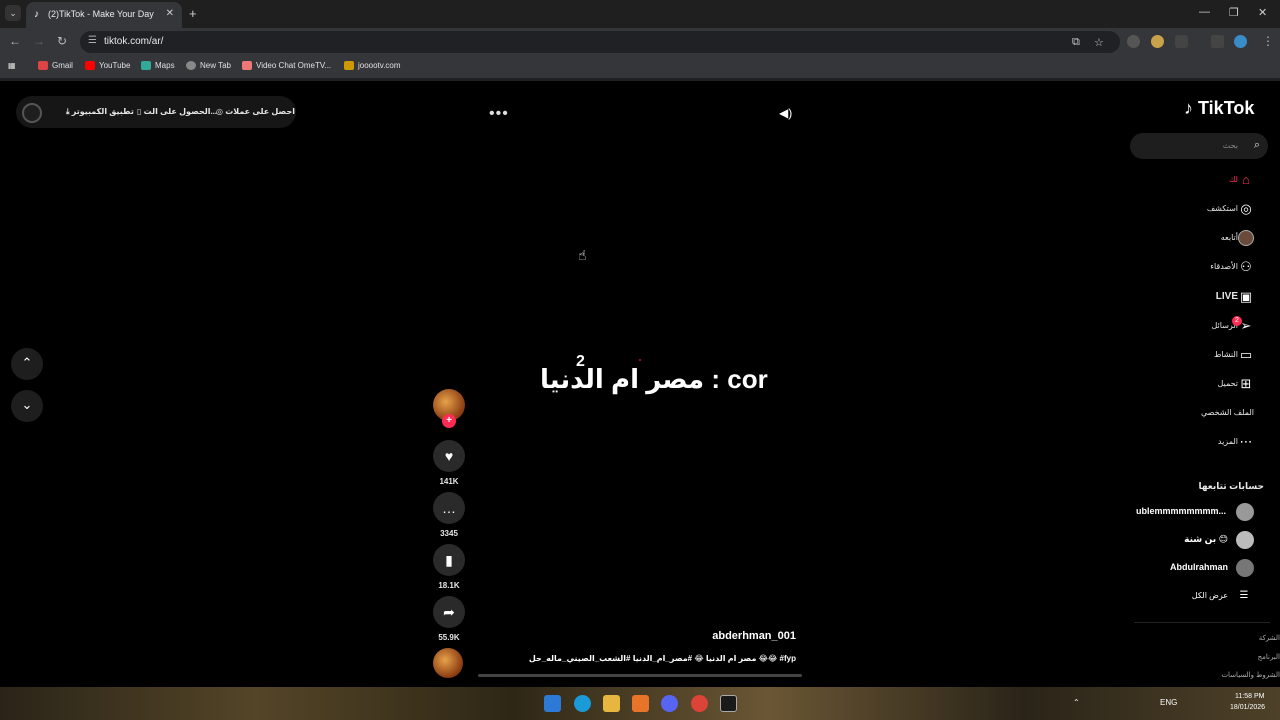 The width and height of the screenshot is (1280, 720). Describe the element at coordinates (600, 42) in the screenshot. I see `address-bar: ☰ tiktok.com/ar/ ⧉ ☆` at that location.